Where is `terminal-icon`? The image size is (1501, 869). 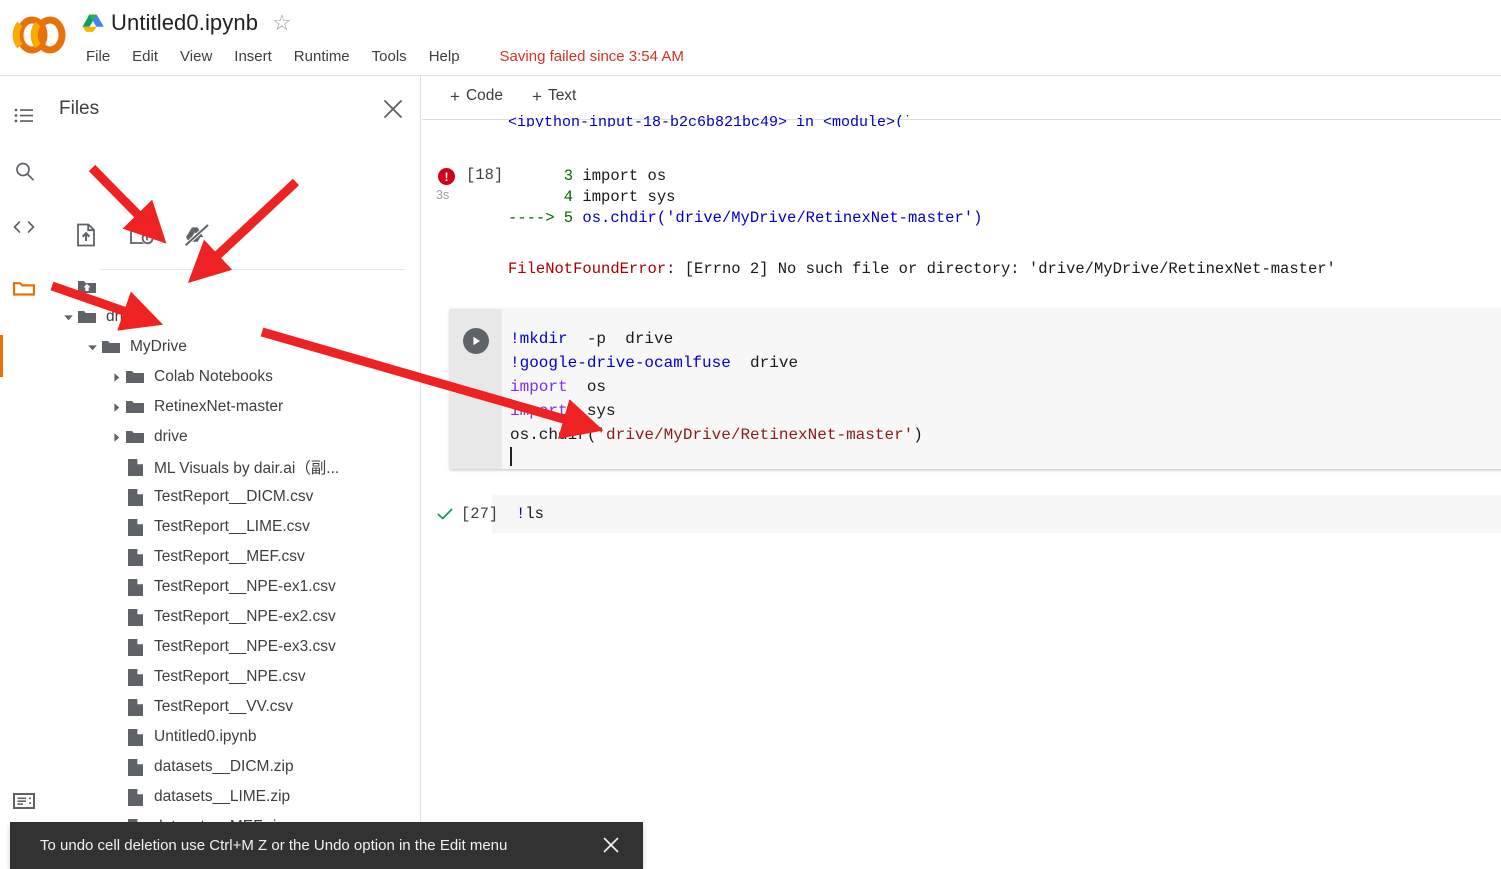 terminal-icon is located at coordinates (24, 801).